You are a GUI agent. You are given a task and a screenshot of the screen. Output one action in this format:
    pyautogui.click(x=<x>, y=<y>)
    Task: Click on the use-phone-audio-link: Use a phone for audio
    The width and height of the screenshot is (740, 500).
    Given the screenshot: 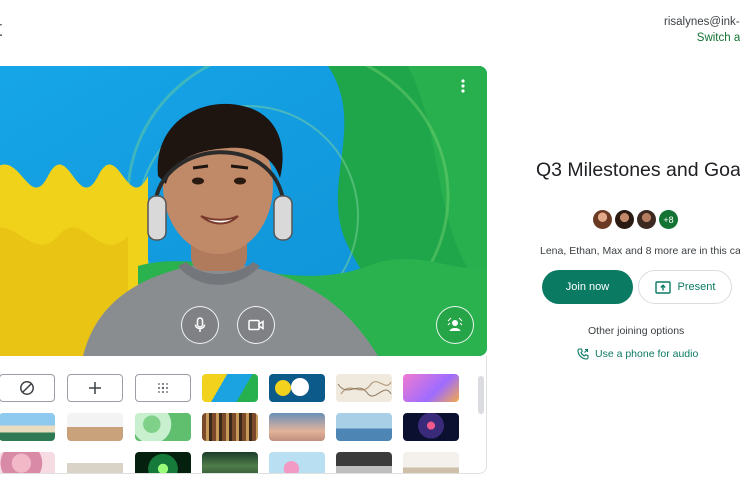 What is the action you would take?
    pyautogui.click(x=637, y=354)
    